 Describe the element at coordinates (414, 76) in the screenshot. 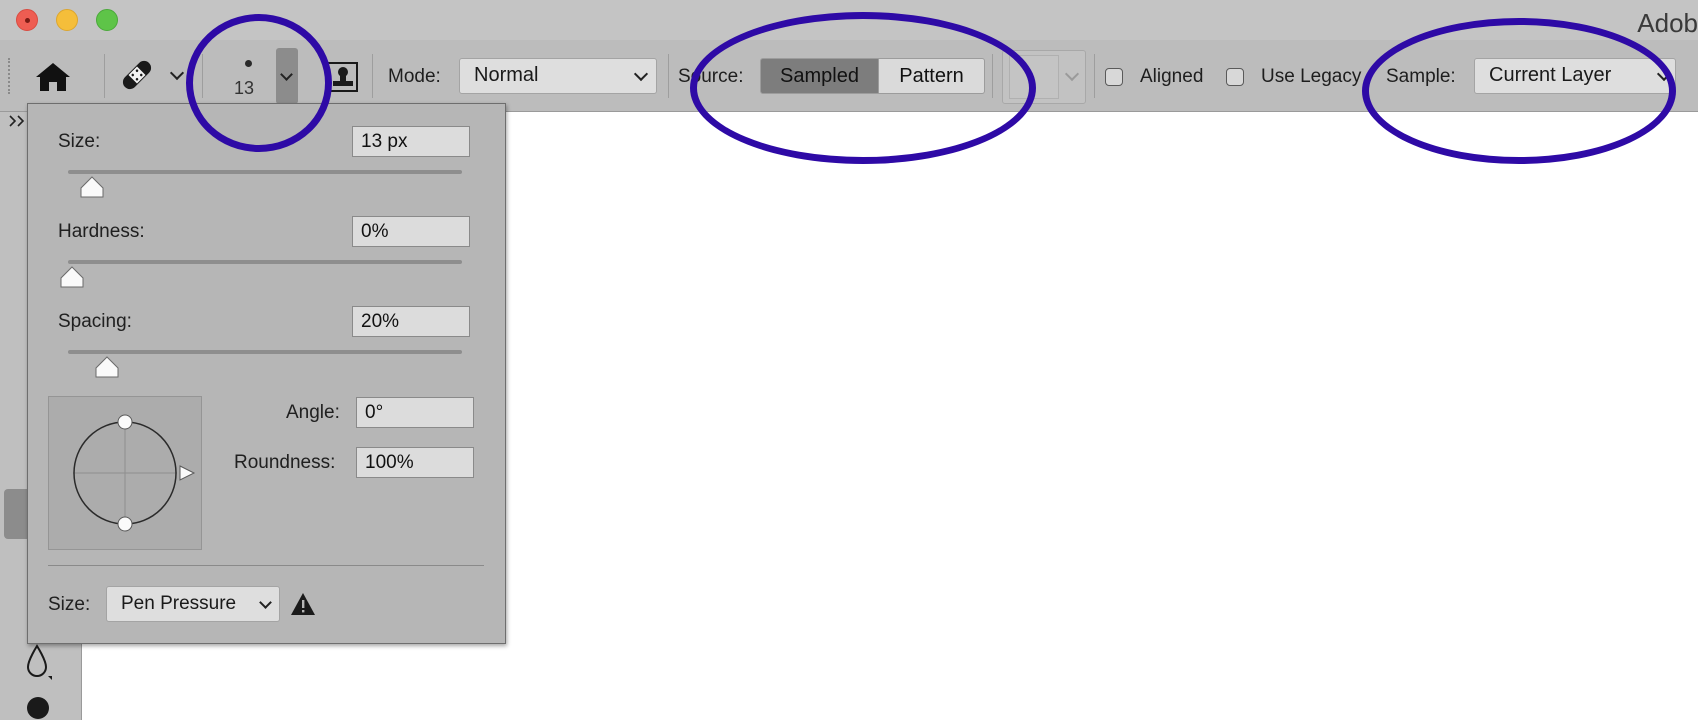

I see `mode-label: Mode:` at that location.